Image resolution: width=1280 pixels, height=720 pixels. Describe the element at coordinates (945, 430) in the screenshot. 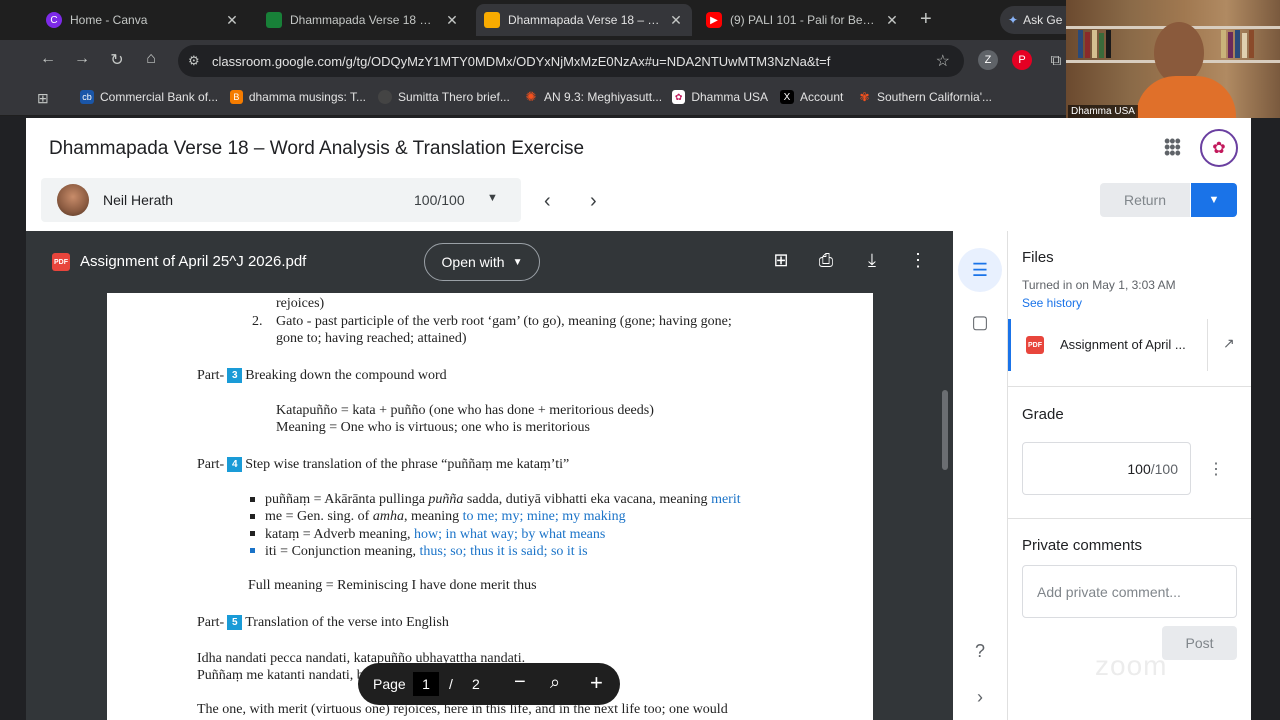

I see `viewer-scrollbar` at that location.